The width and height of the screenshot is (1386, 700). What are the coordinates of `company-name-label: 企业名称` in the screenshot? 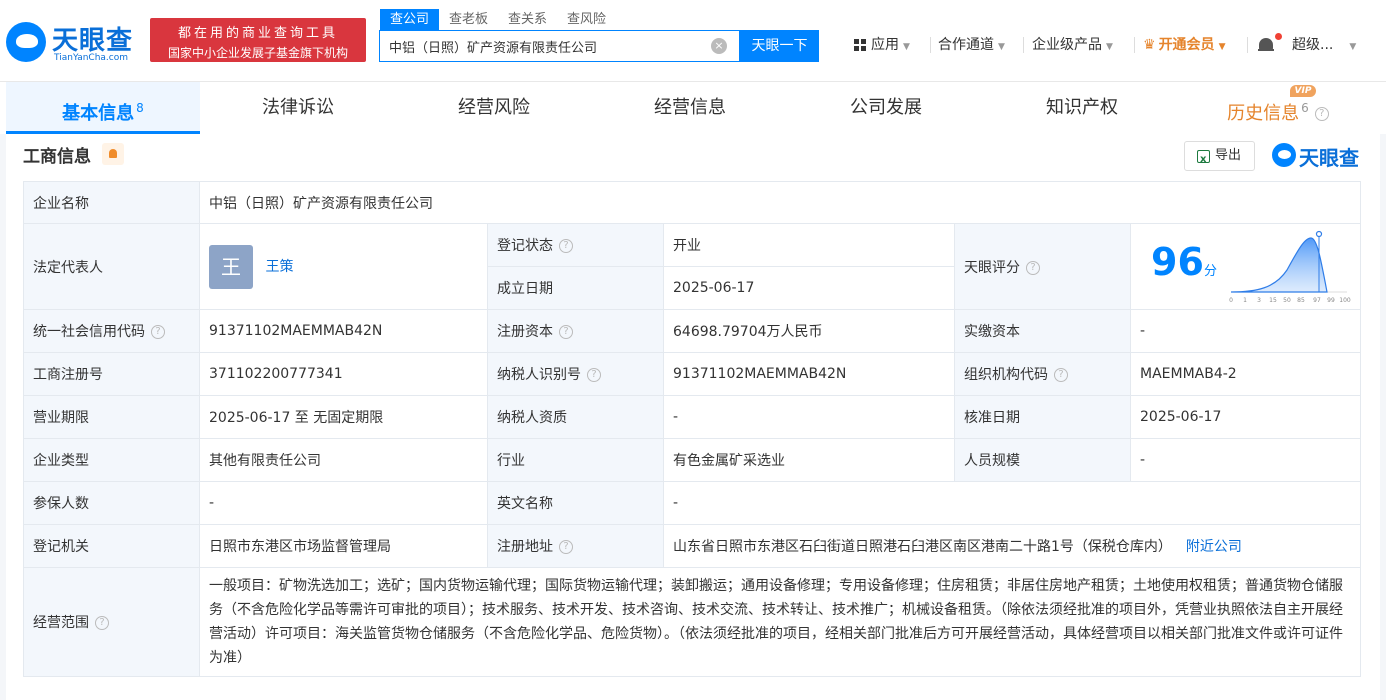 It's located at (111, 202).